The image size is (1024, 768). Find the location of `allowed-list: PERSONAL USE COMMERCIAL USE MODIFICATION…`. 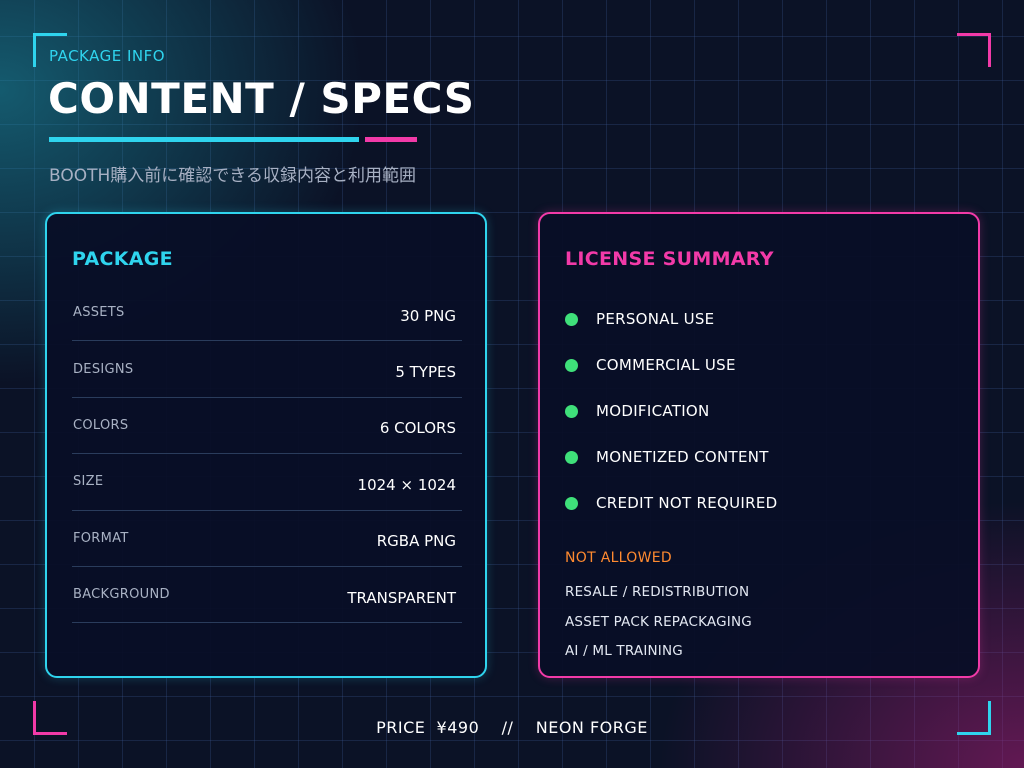

allowed-list: PERSONAL USE COMMERCIAL USE MODIFICATION… is located at coordinates (671, 411).